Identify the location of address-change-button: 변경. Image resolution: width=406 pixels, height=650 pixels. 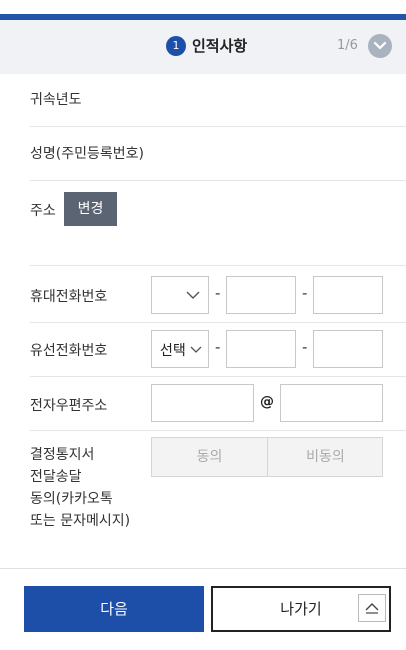
(90, 209).